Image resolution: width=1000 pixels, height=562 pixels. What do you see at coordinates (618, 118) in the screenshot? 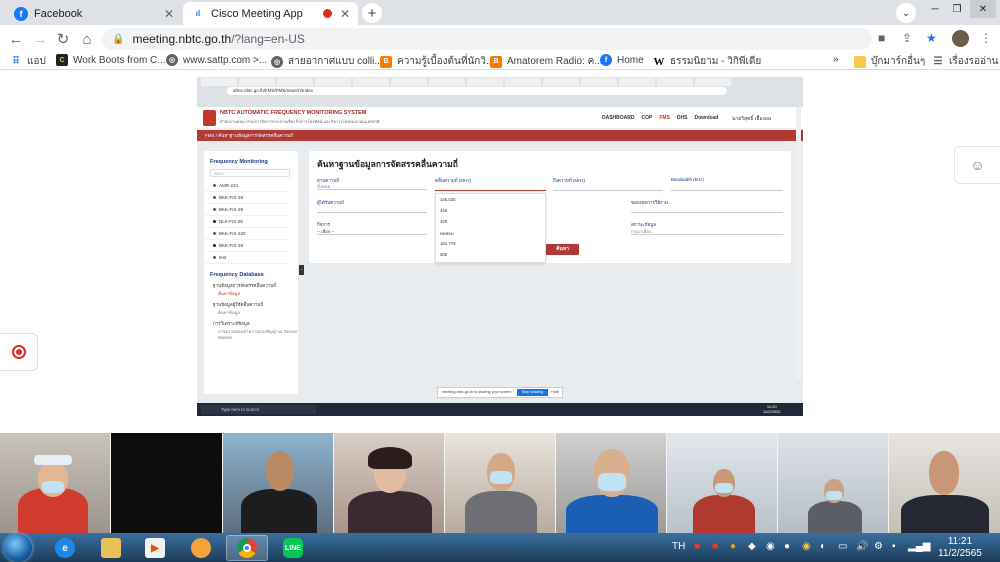
I see `nav-dashboard: DASHBOARD` at bounding box center [618, 118].